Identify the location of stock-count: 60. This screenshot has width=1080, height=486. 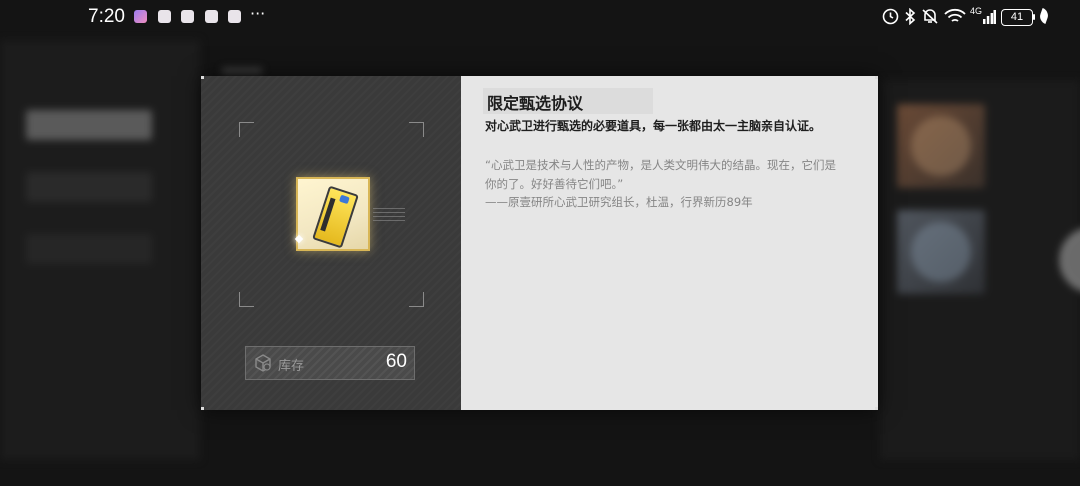
(396, 361).